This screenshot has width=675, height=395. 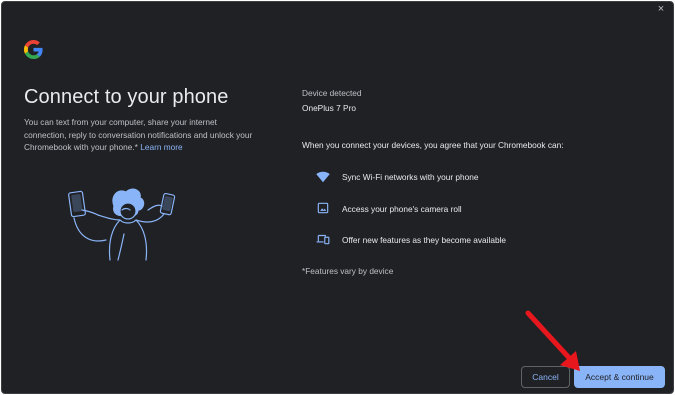 What do you see at coordinates (332, 93) in the screenshot?
I see `device-detected-label: Device detected` at bounding box center [332, 93].